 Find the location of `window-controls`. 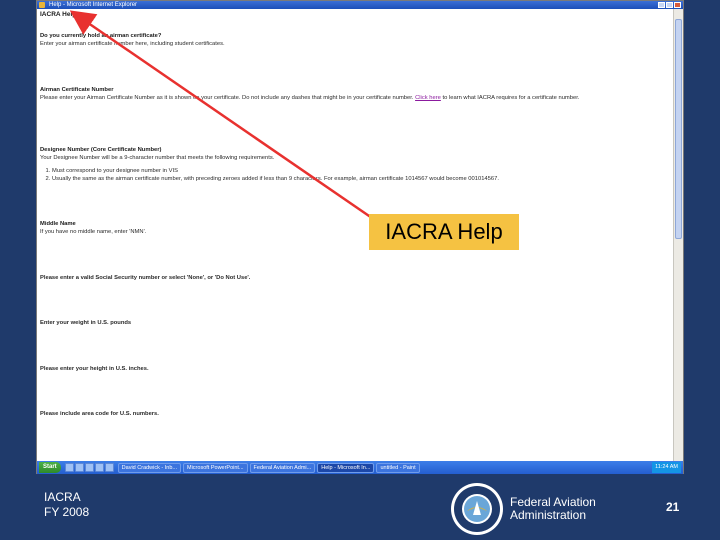

window-controls is located at coordinates (669, 5).